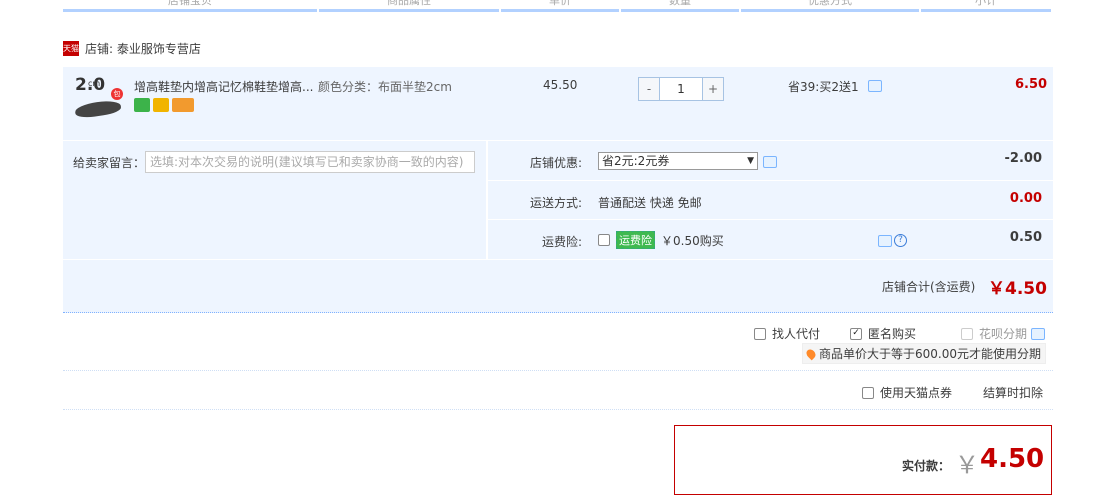 The image size is (1102, 495). What do you see at coordinates (649, 89) in the screenshot?
I see `qty-minus-button: -` at bounding box center [649, 89].